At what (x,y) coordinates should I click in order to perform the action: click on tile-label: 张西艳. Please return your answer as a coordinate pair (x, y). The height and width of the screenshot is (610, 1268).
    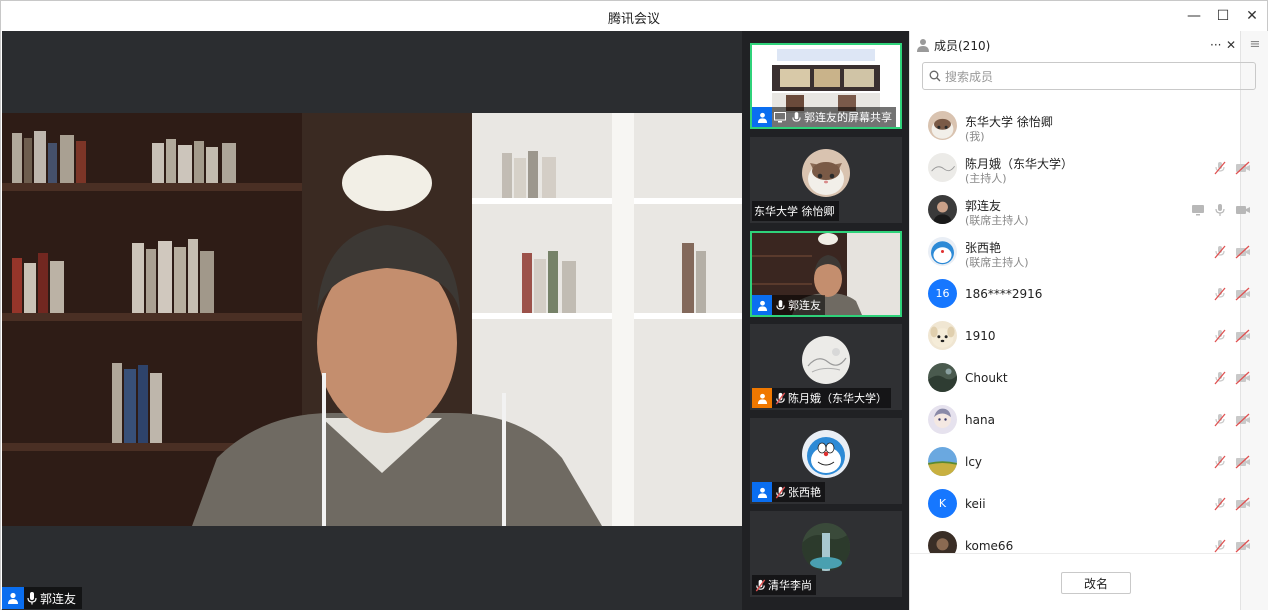
    Looking at the image, I should click on (788, 492).